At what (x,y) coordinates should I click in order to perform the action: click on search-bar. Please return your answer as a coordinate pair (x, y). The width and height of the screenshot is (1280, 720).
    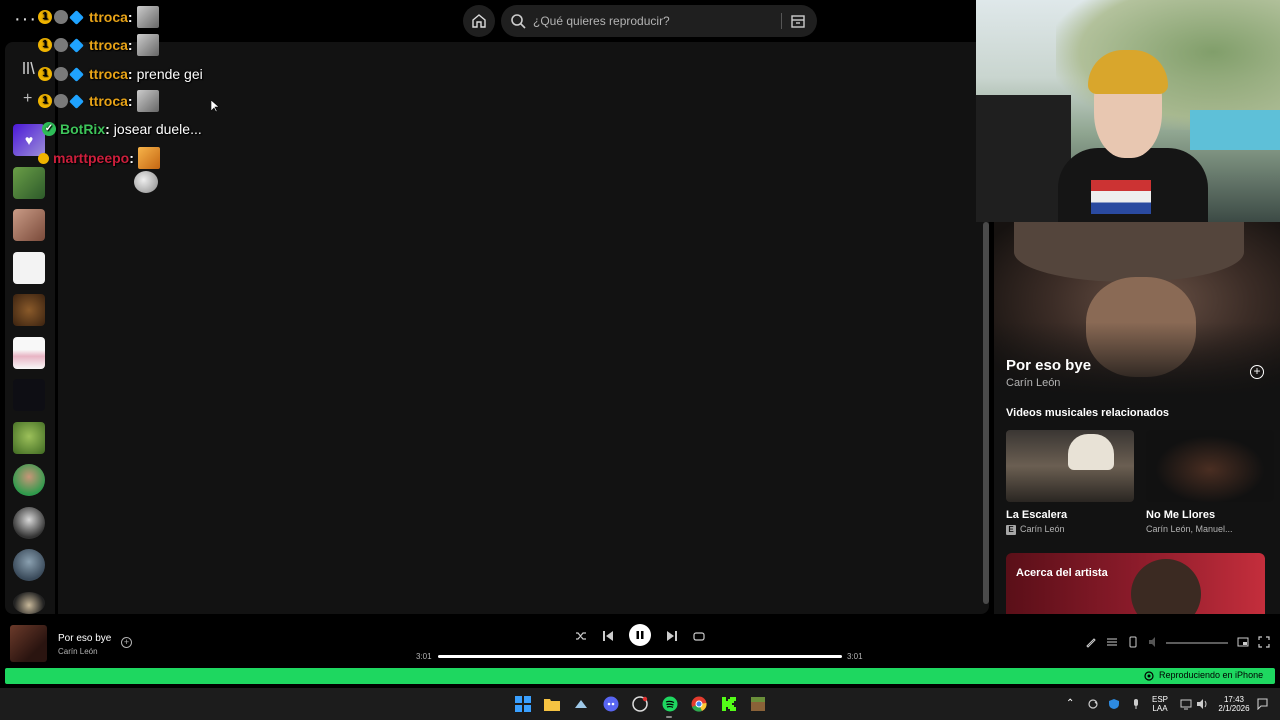
    Looking at the image, I should click on (659, 21).